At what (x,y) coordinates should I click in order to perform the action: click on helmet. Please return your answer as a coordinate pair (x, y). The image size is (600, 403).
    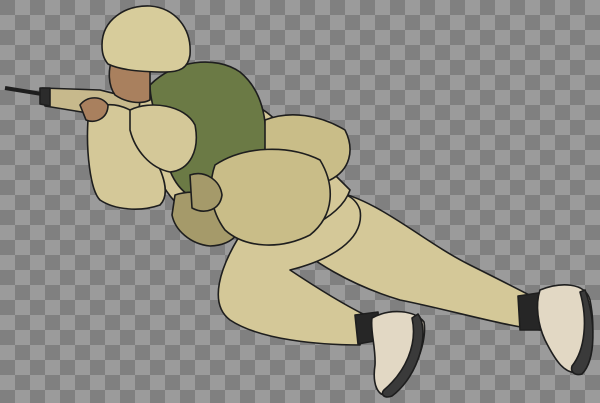
    Looking at the image, I should click on (146, 39).